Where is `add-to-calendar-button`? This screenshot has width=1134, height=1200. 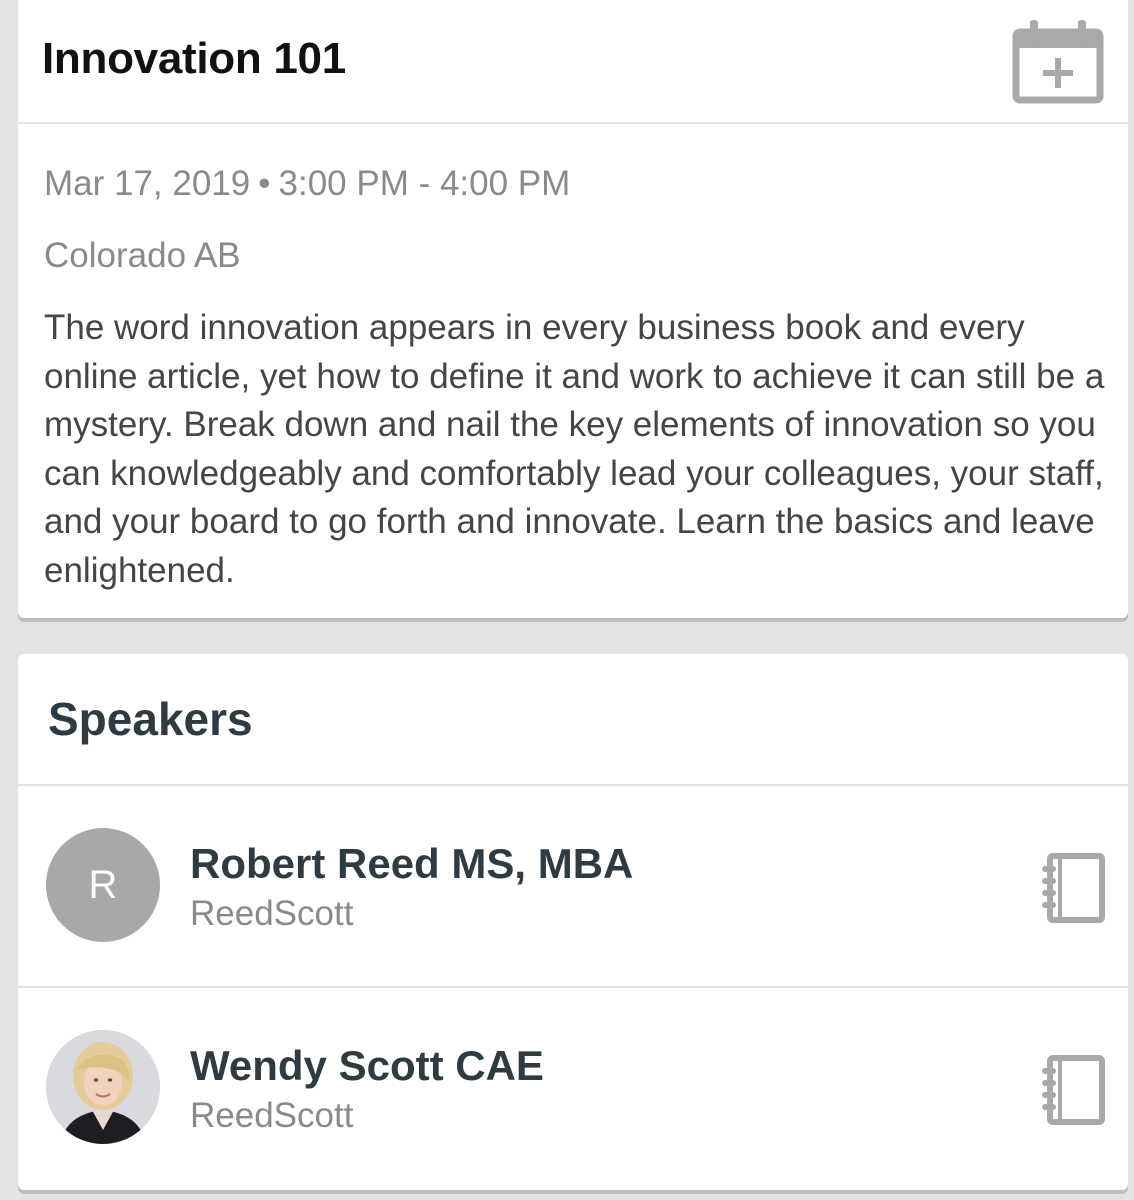
add-to-calendar-button is located at coordinates (1058, 61).